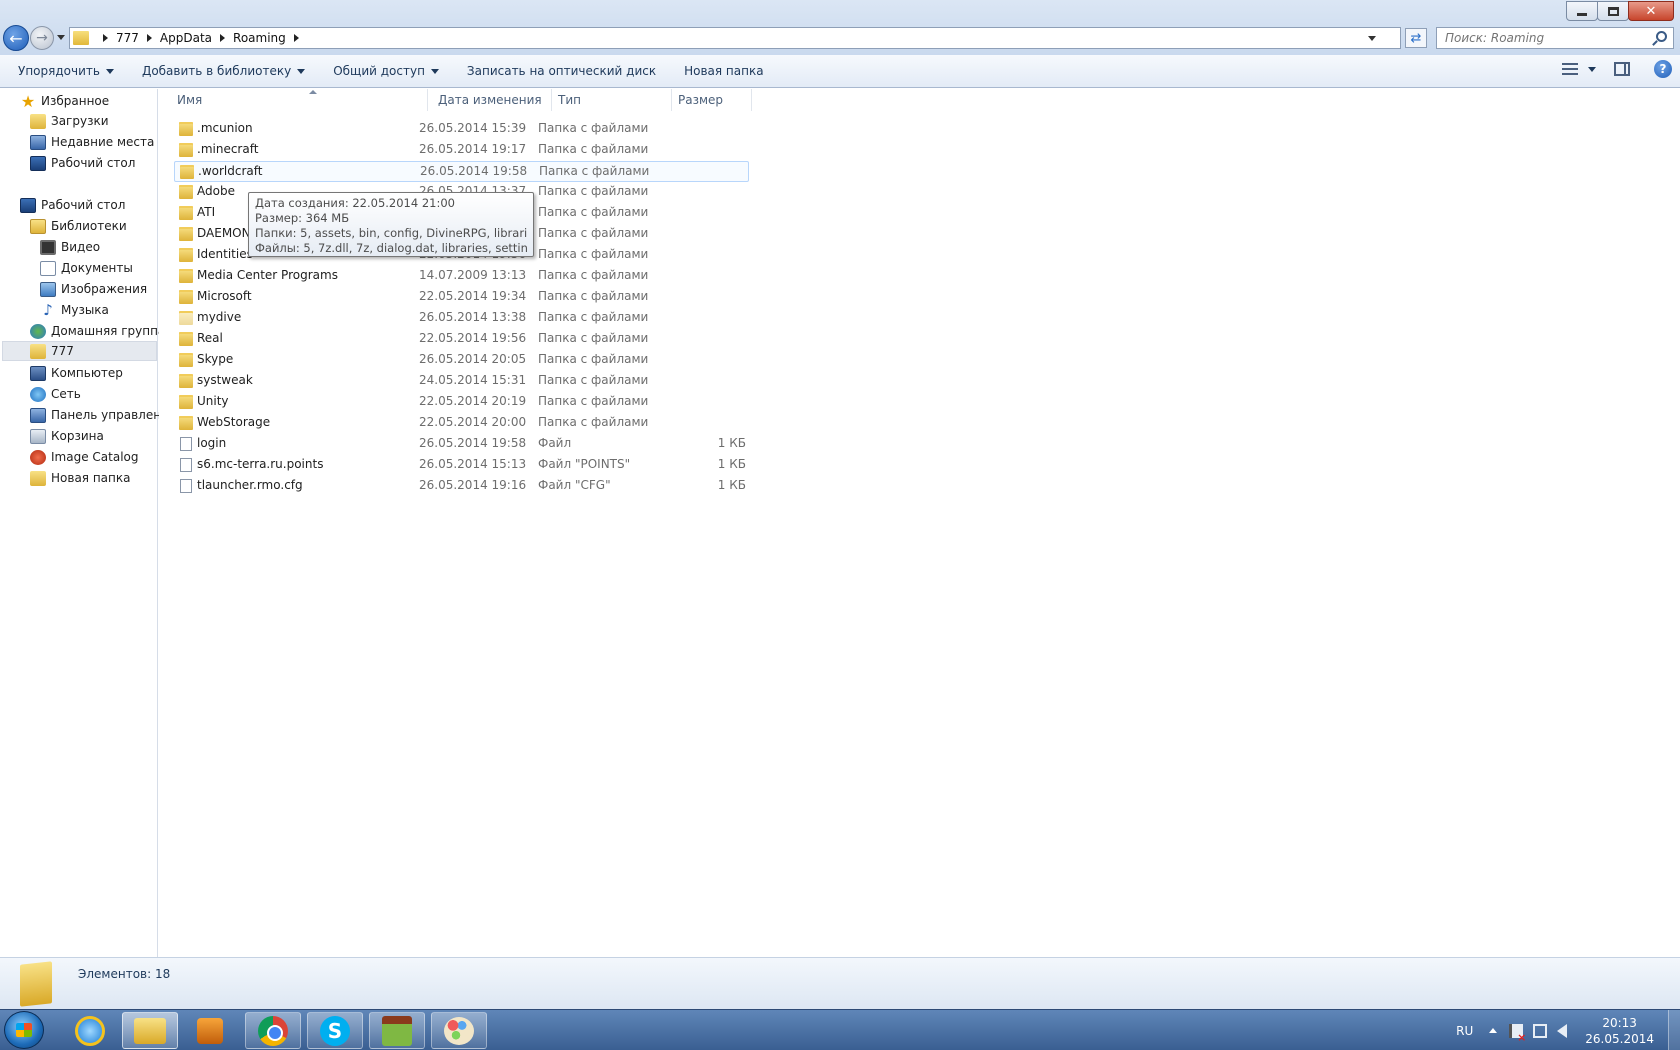 The height and width of the screenshot is (1050, 1680). I want to click on address-bar: 777 AppData Roaming, so click(735, 38).